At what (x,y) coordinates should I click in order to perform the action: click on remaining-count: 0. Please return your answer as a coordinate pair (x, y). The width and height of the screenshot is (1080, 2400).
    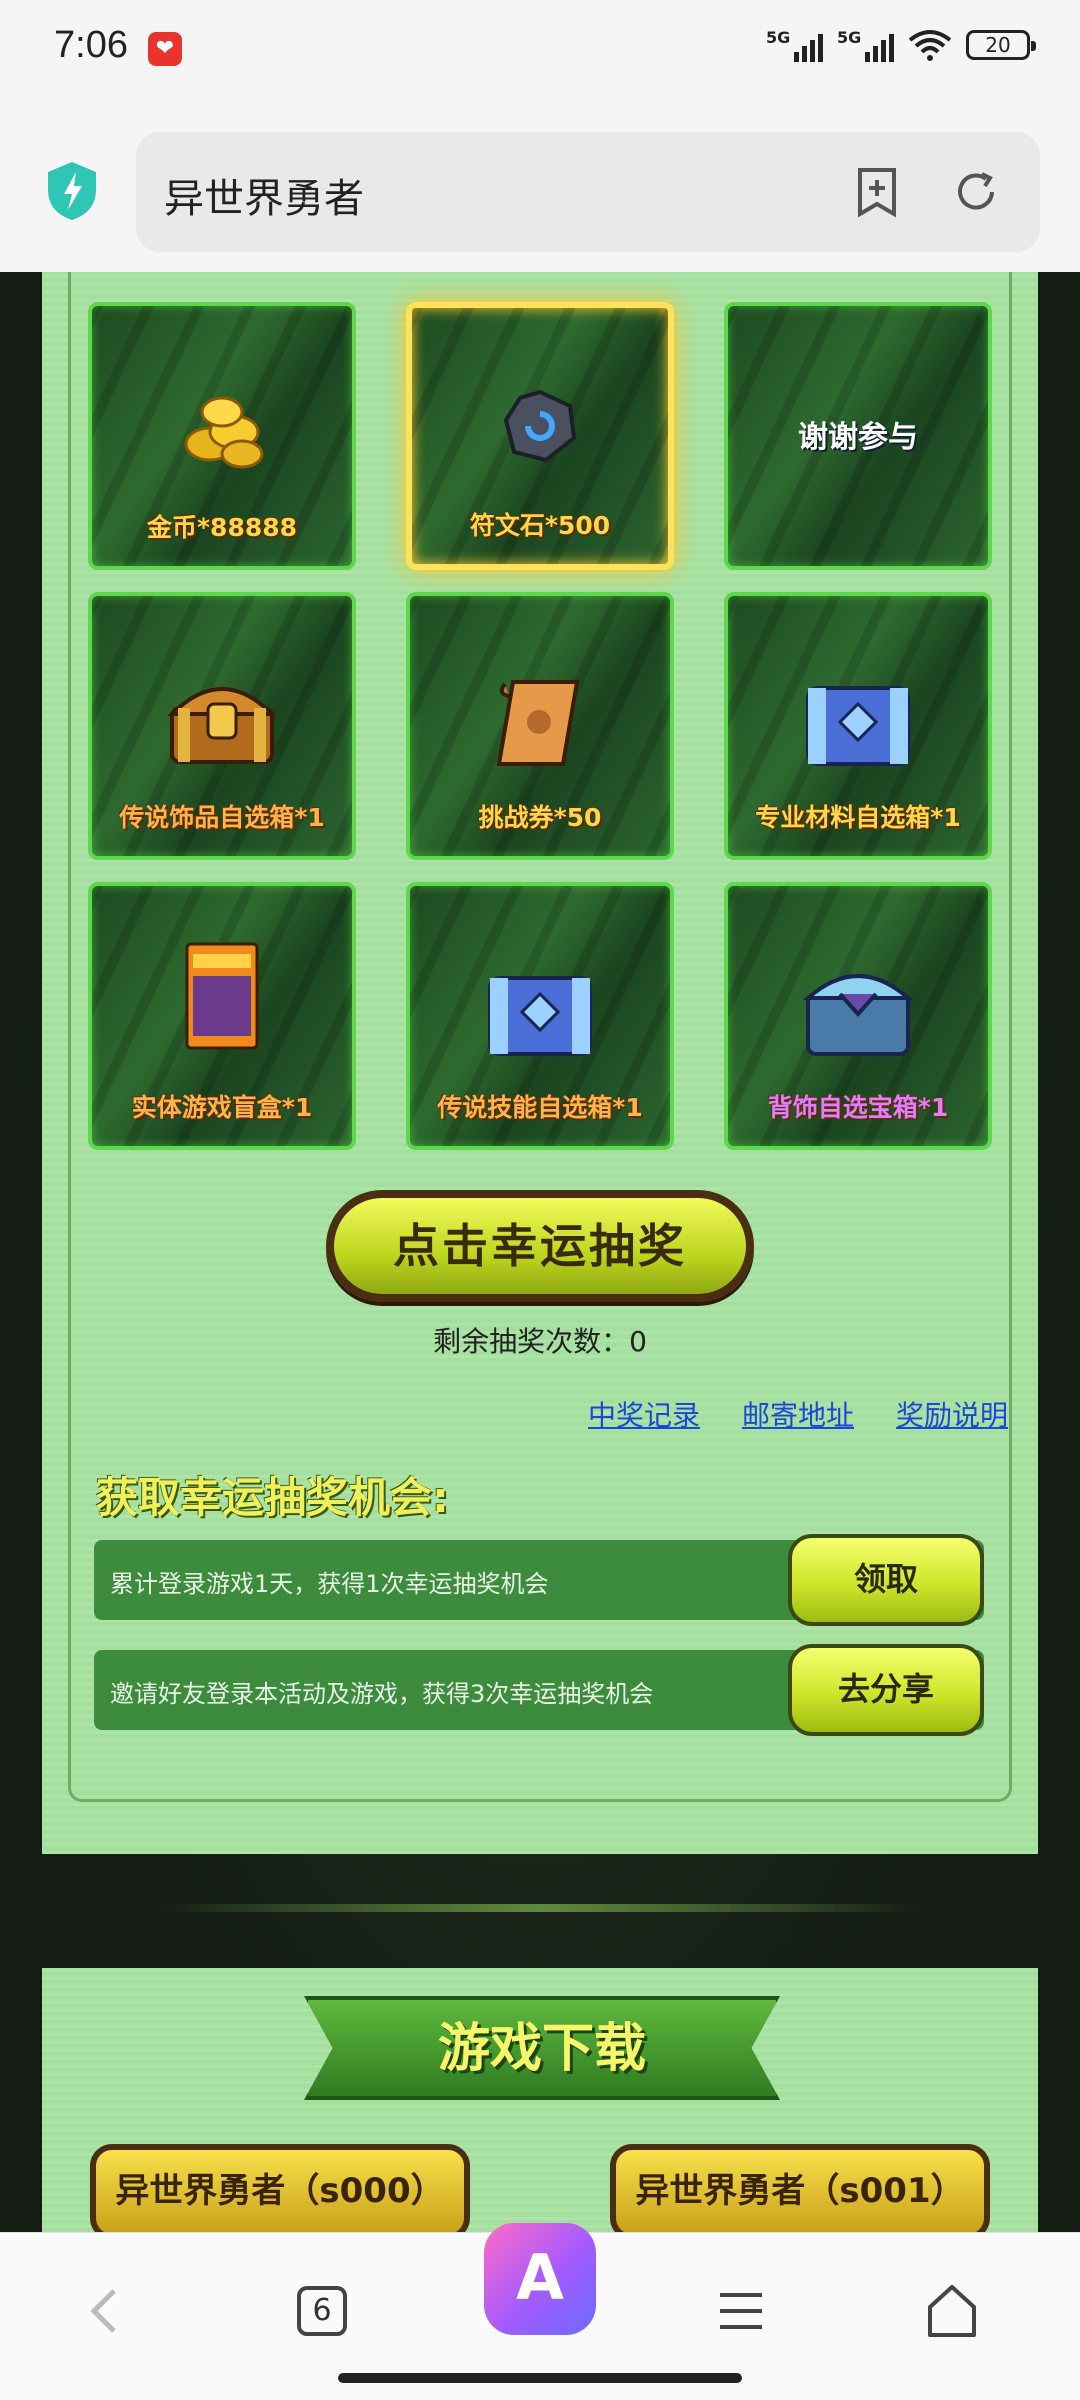
    Looking at the image, I should click on (638, 1341).